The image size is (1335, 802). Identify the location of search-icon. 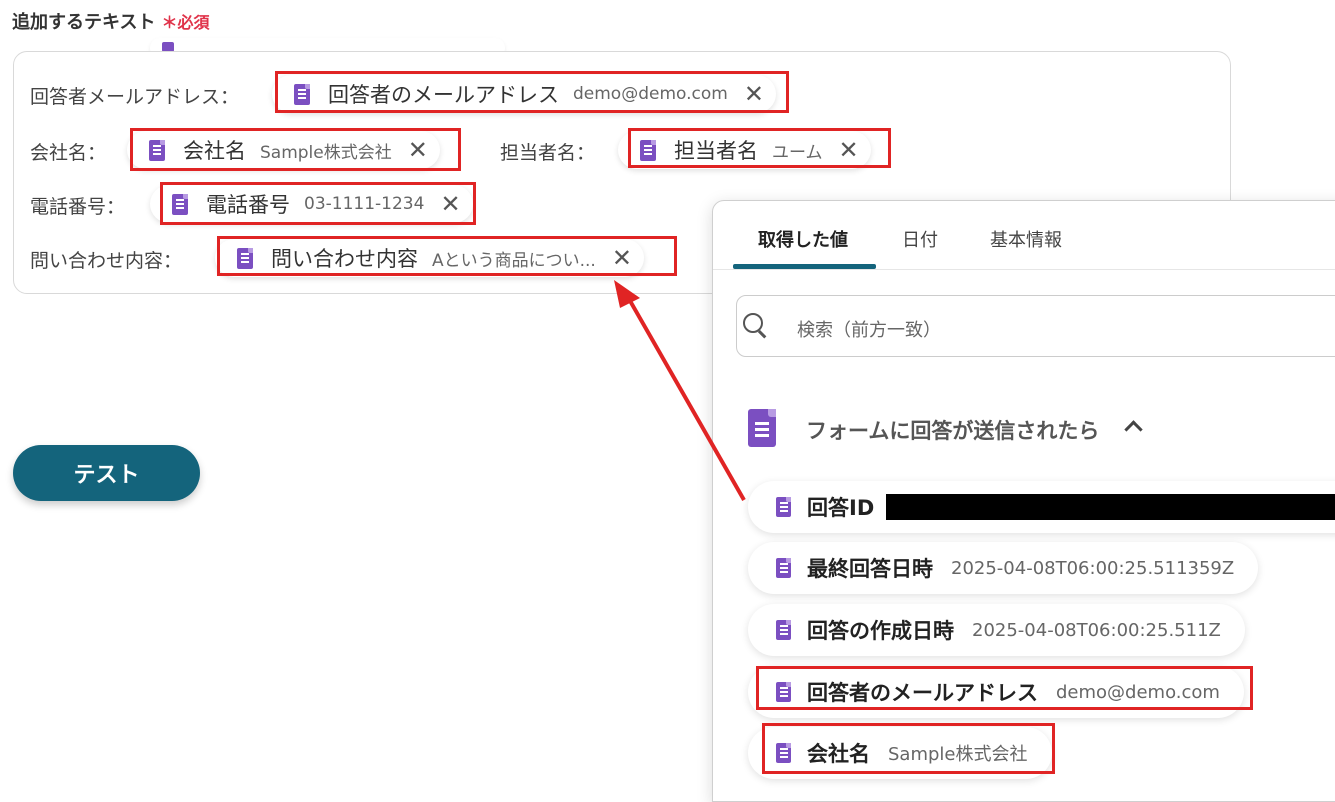
(753, 323).